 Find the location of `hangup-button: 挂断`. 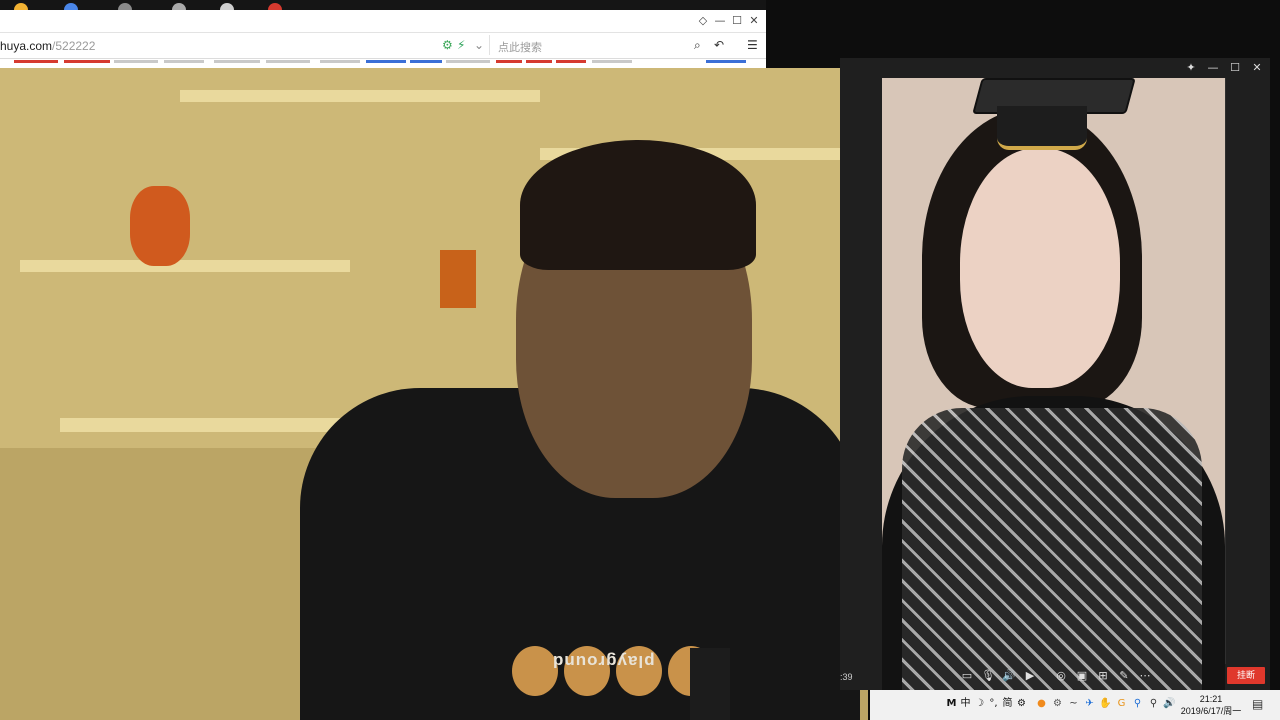

hangup-button: 挂断 is located at coordinates (1246, 675).